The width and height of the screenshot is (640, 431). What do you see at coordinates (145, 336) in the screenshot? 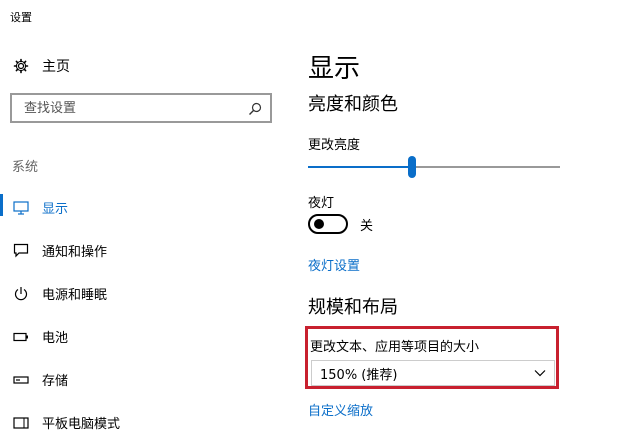
I see `sidebar-item-battery: 电池` at bounding box center [145, 336].